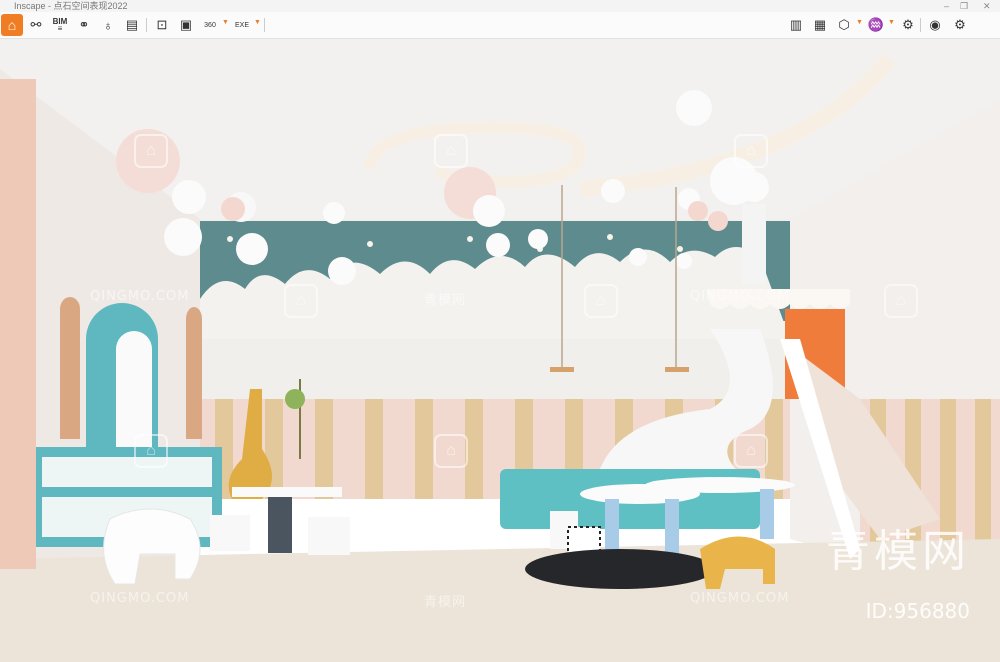 The height and width of the screenshot is (662, 1000). What do you see at coordinates (964, 6) in the screenshot?
I see `maximize-button: ❐` at bounding box center [964, 6].